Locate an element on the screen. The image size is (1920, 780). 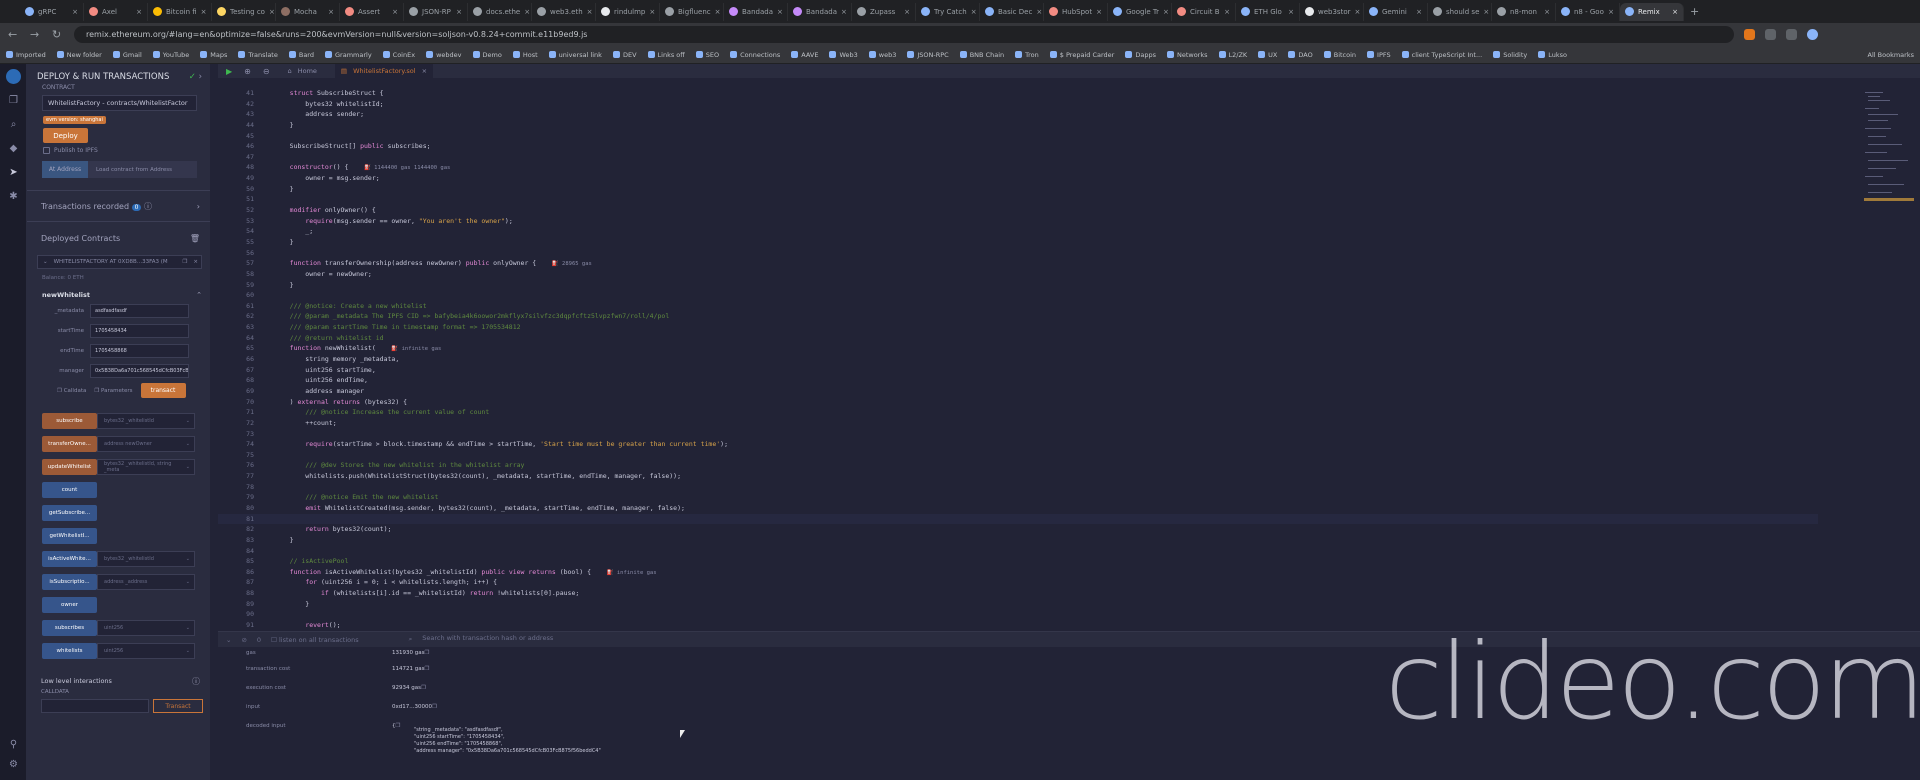
code-line: 67 uint256 startTime, is located at coordinates (1018, 370).